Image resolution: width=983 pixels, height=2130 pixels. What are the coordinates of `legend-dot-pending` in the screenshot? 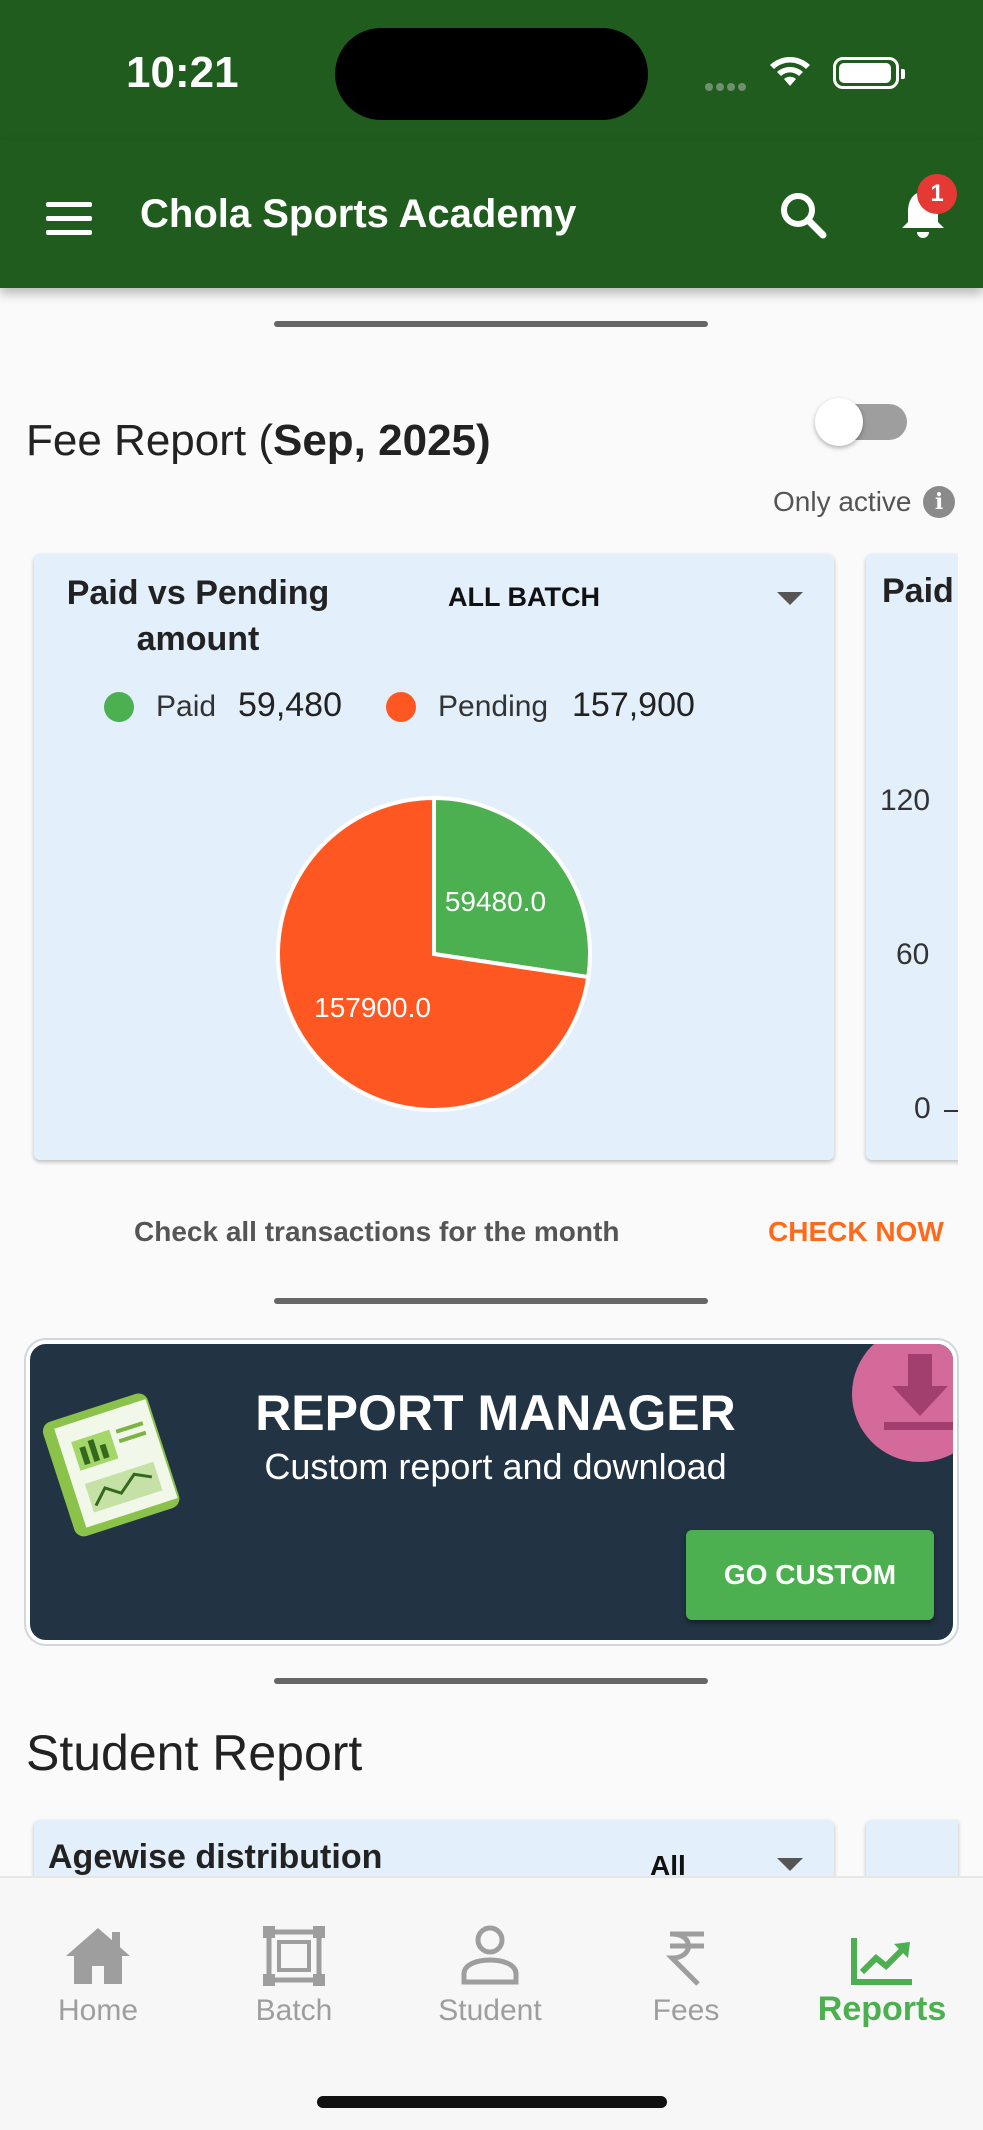 It's located at (401, 707).